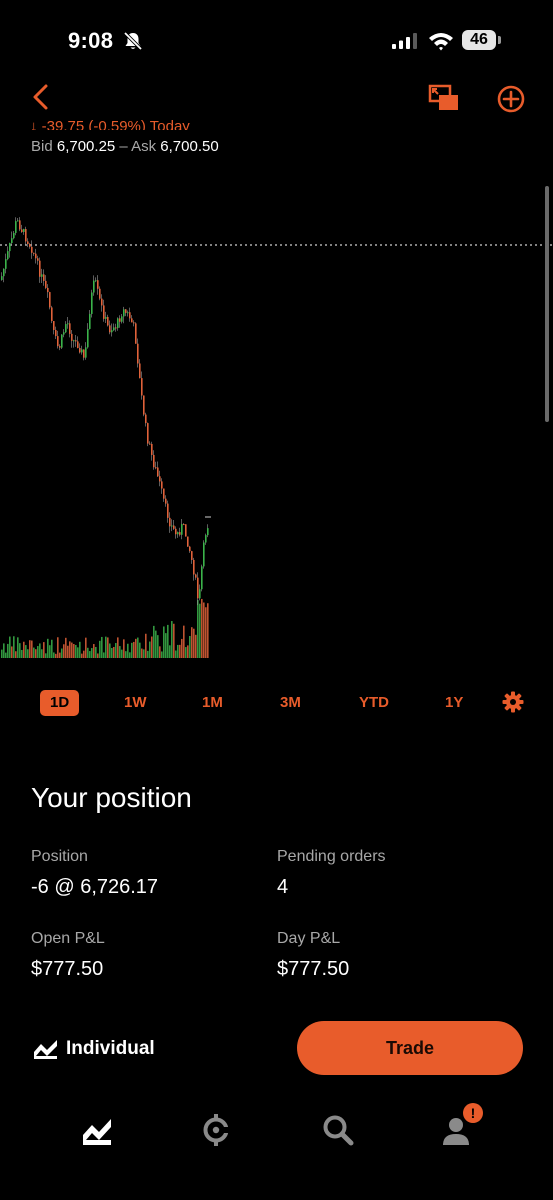 This screenshot has width=553, height=1200. I want to click on timeframe-1m: 1M, so click(212, 703).